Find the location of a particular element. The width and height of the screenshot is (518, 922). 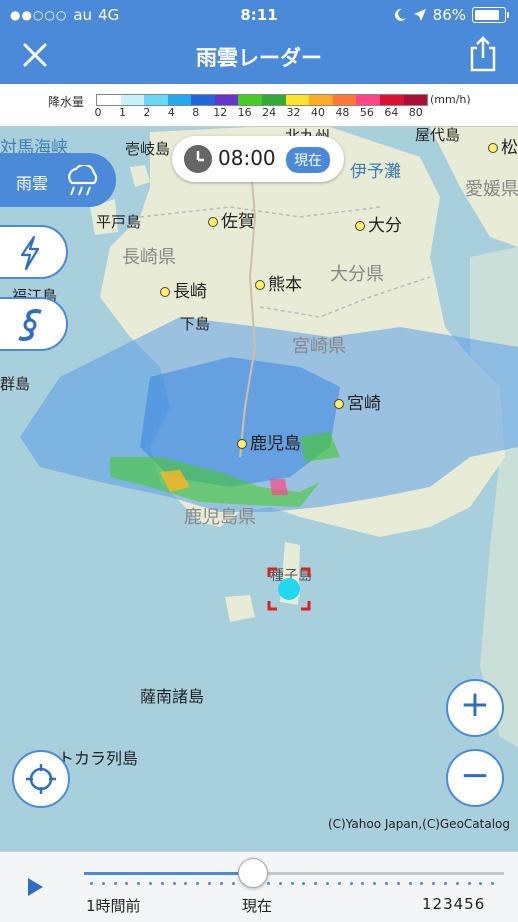

map-label-city: 佐賀 is located at coordinates (231, 219).